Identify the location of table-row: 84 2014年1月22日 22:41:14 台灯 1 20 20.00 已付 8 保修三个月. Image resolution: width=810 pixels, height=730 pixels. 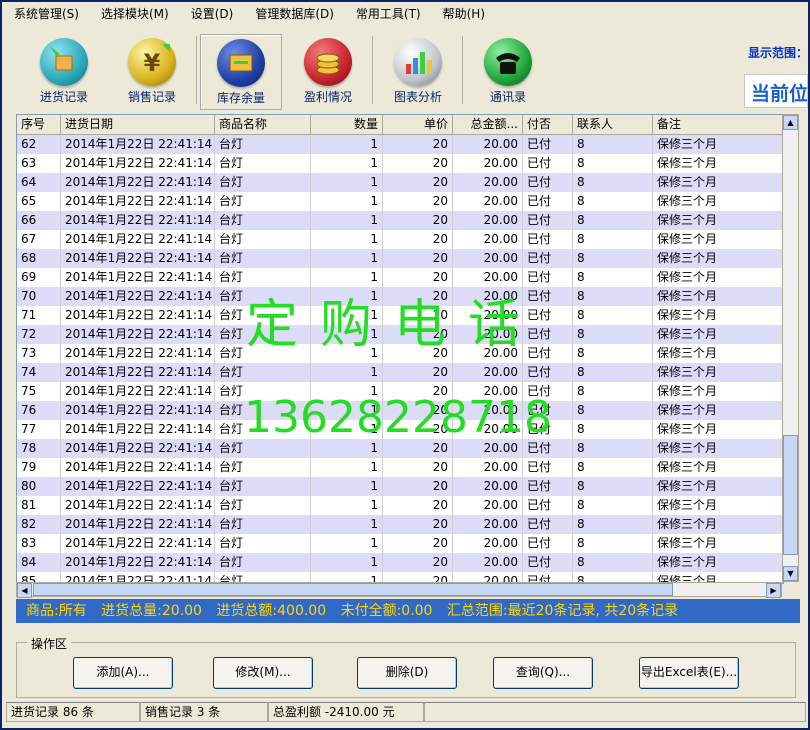
(400, 562).